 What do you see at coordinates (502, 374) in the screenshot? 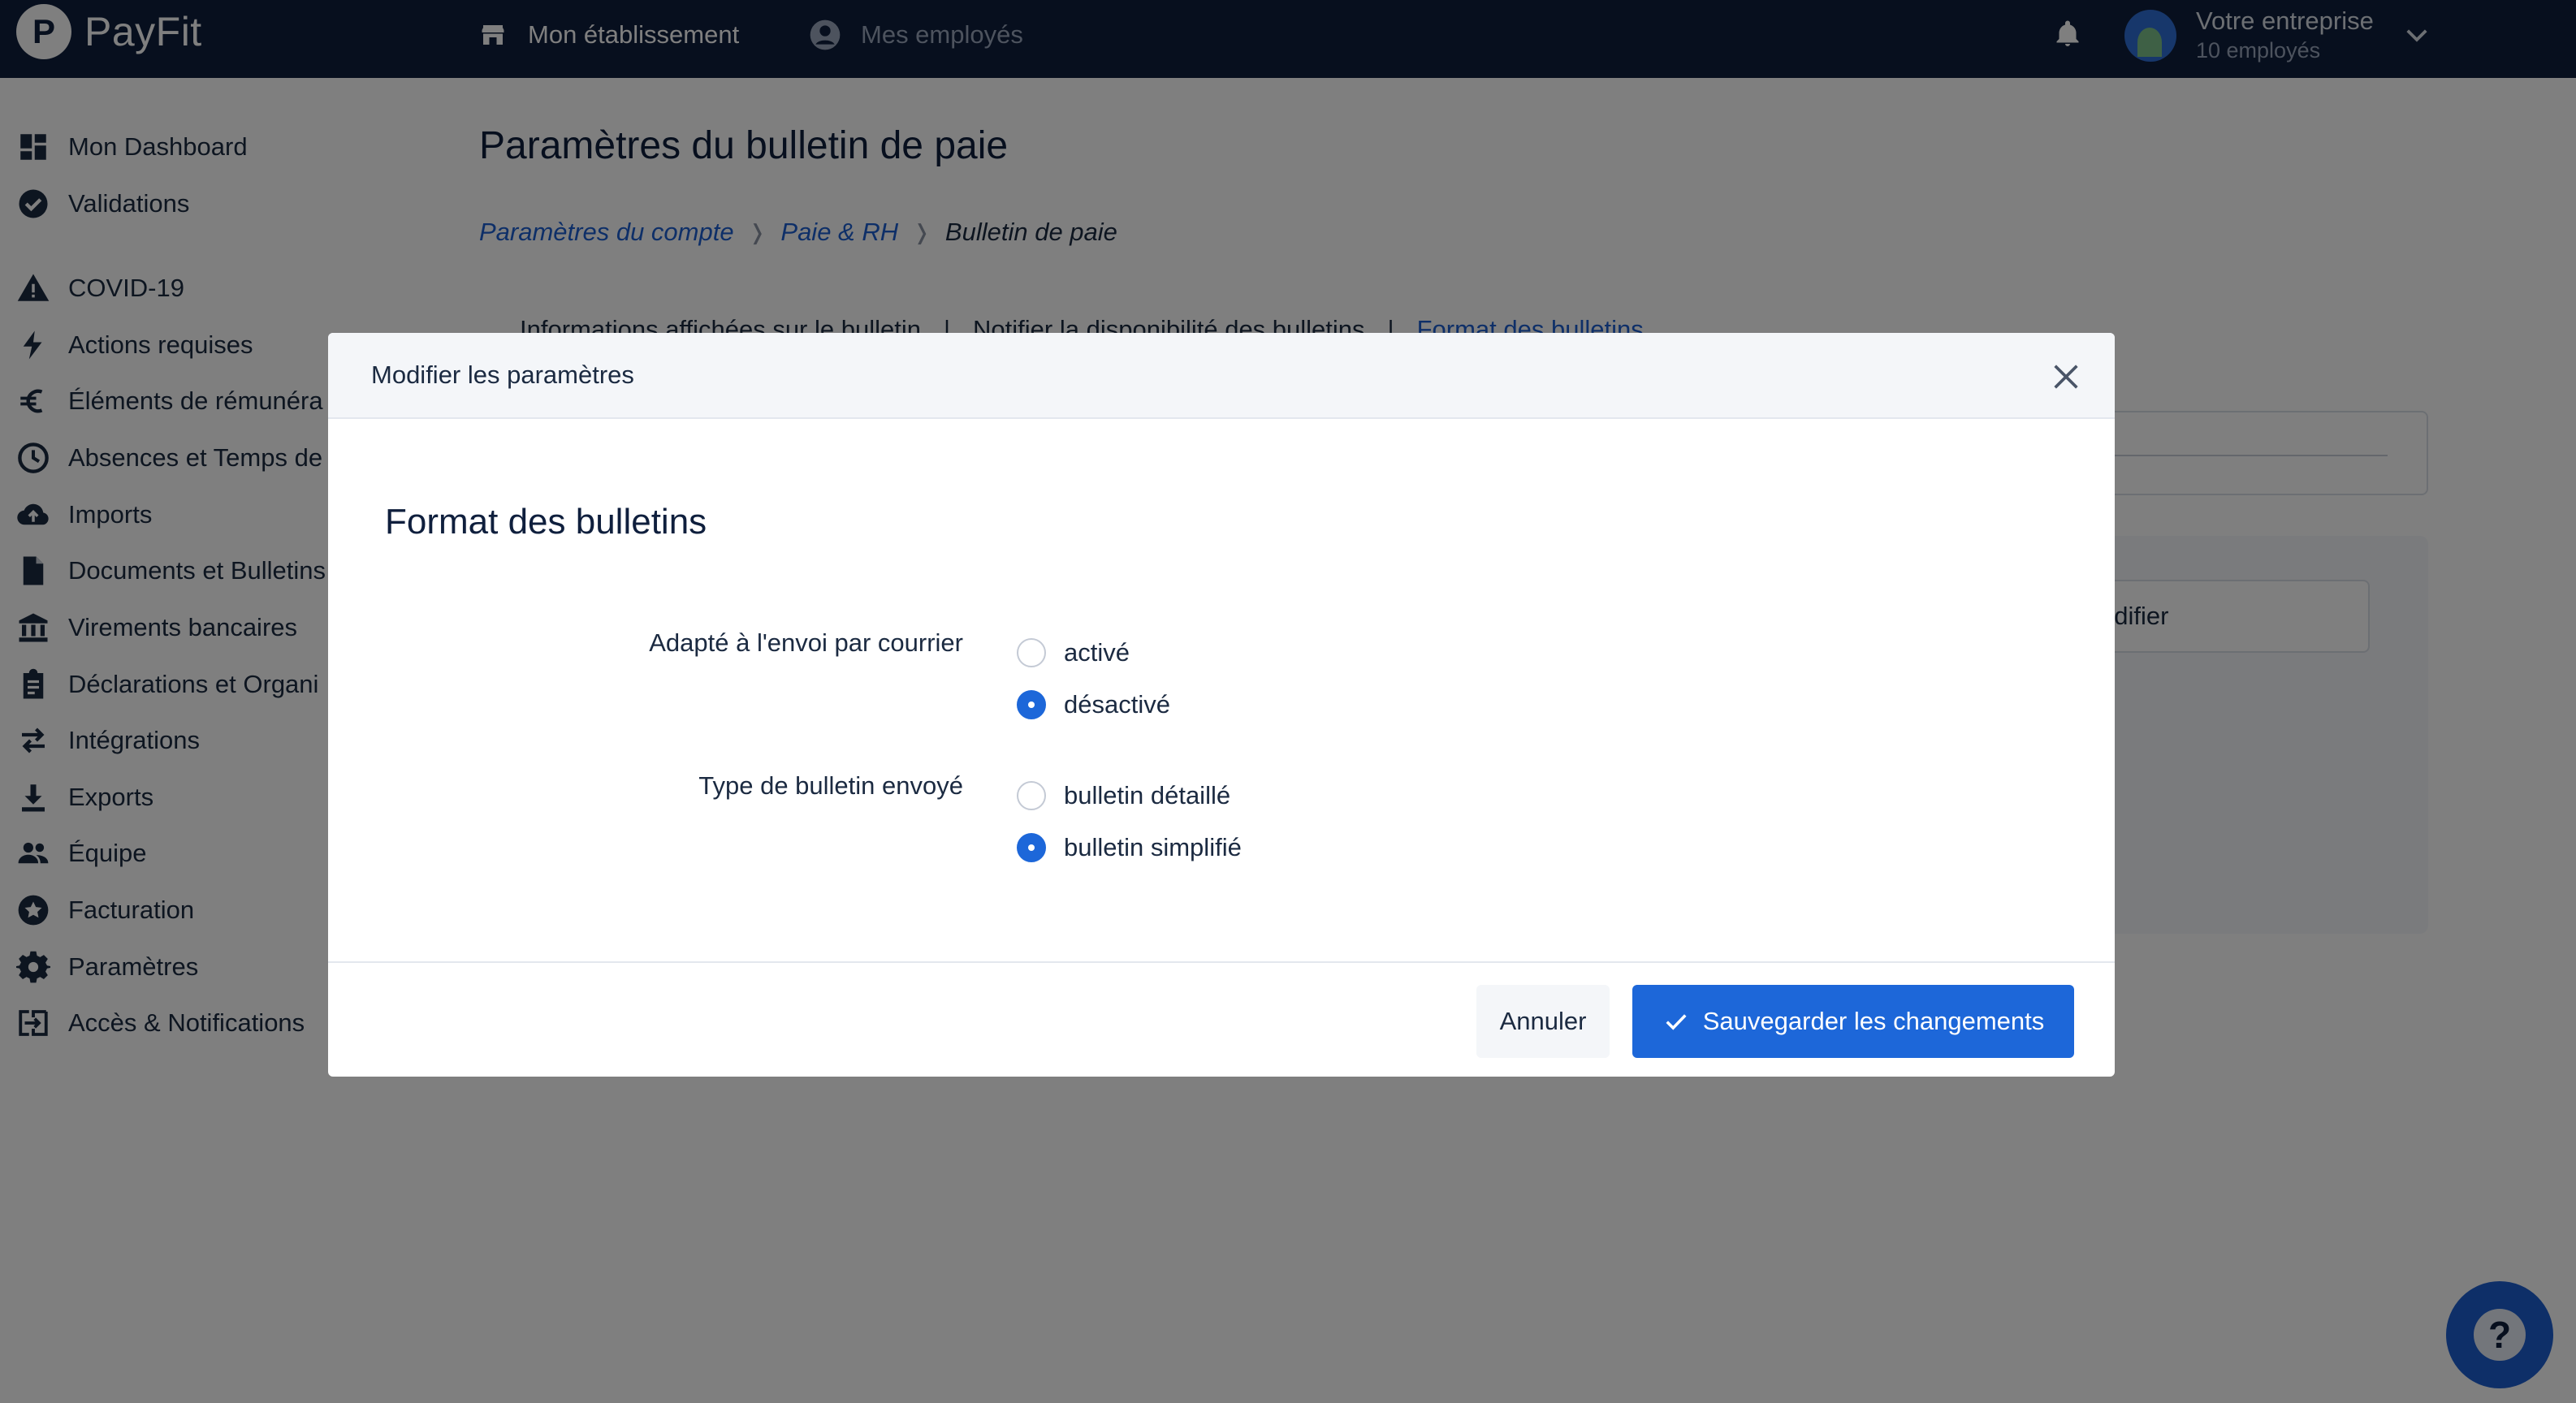
I see `modal-title: Modifier les paramètres` at bounding box center [502, 374].